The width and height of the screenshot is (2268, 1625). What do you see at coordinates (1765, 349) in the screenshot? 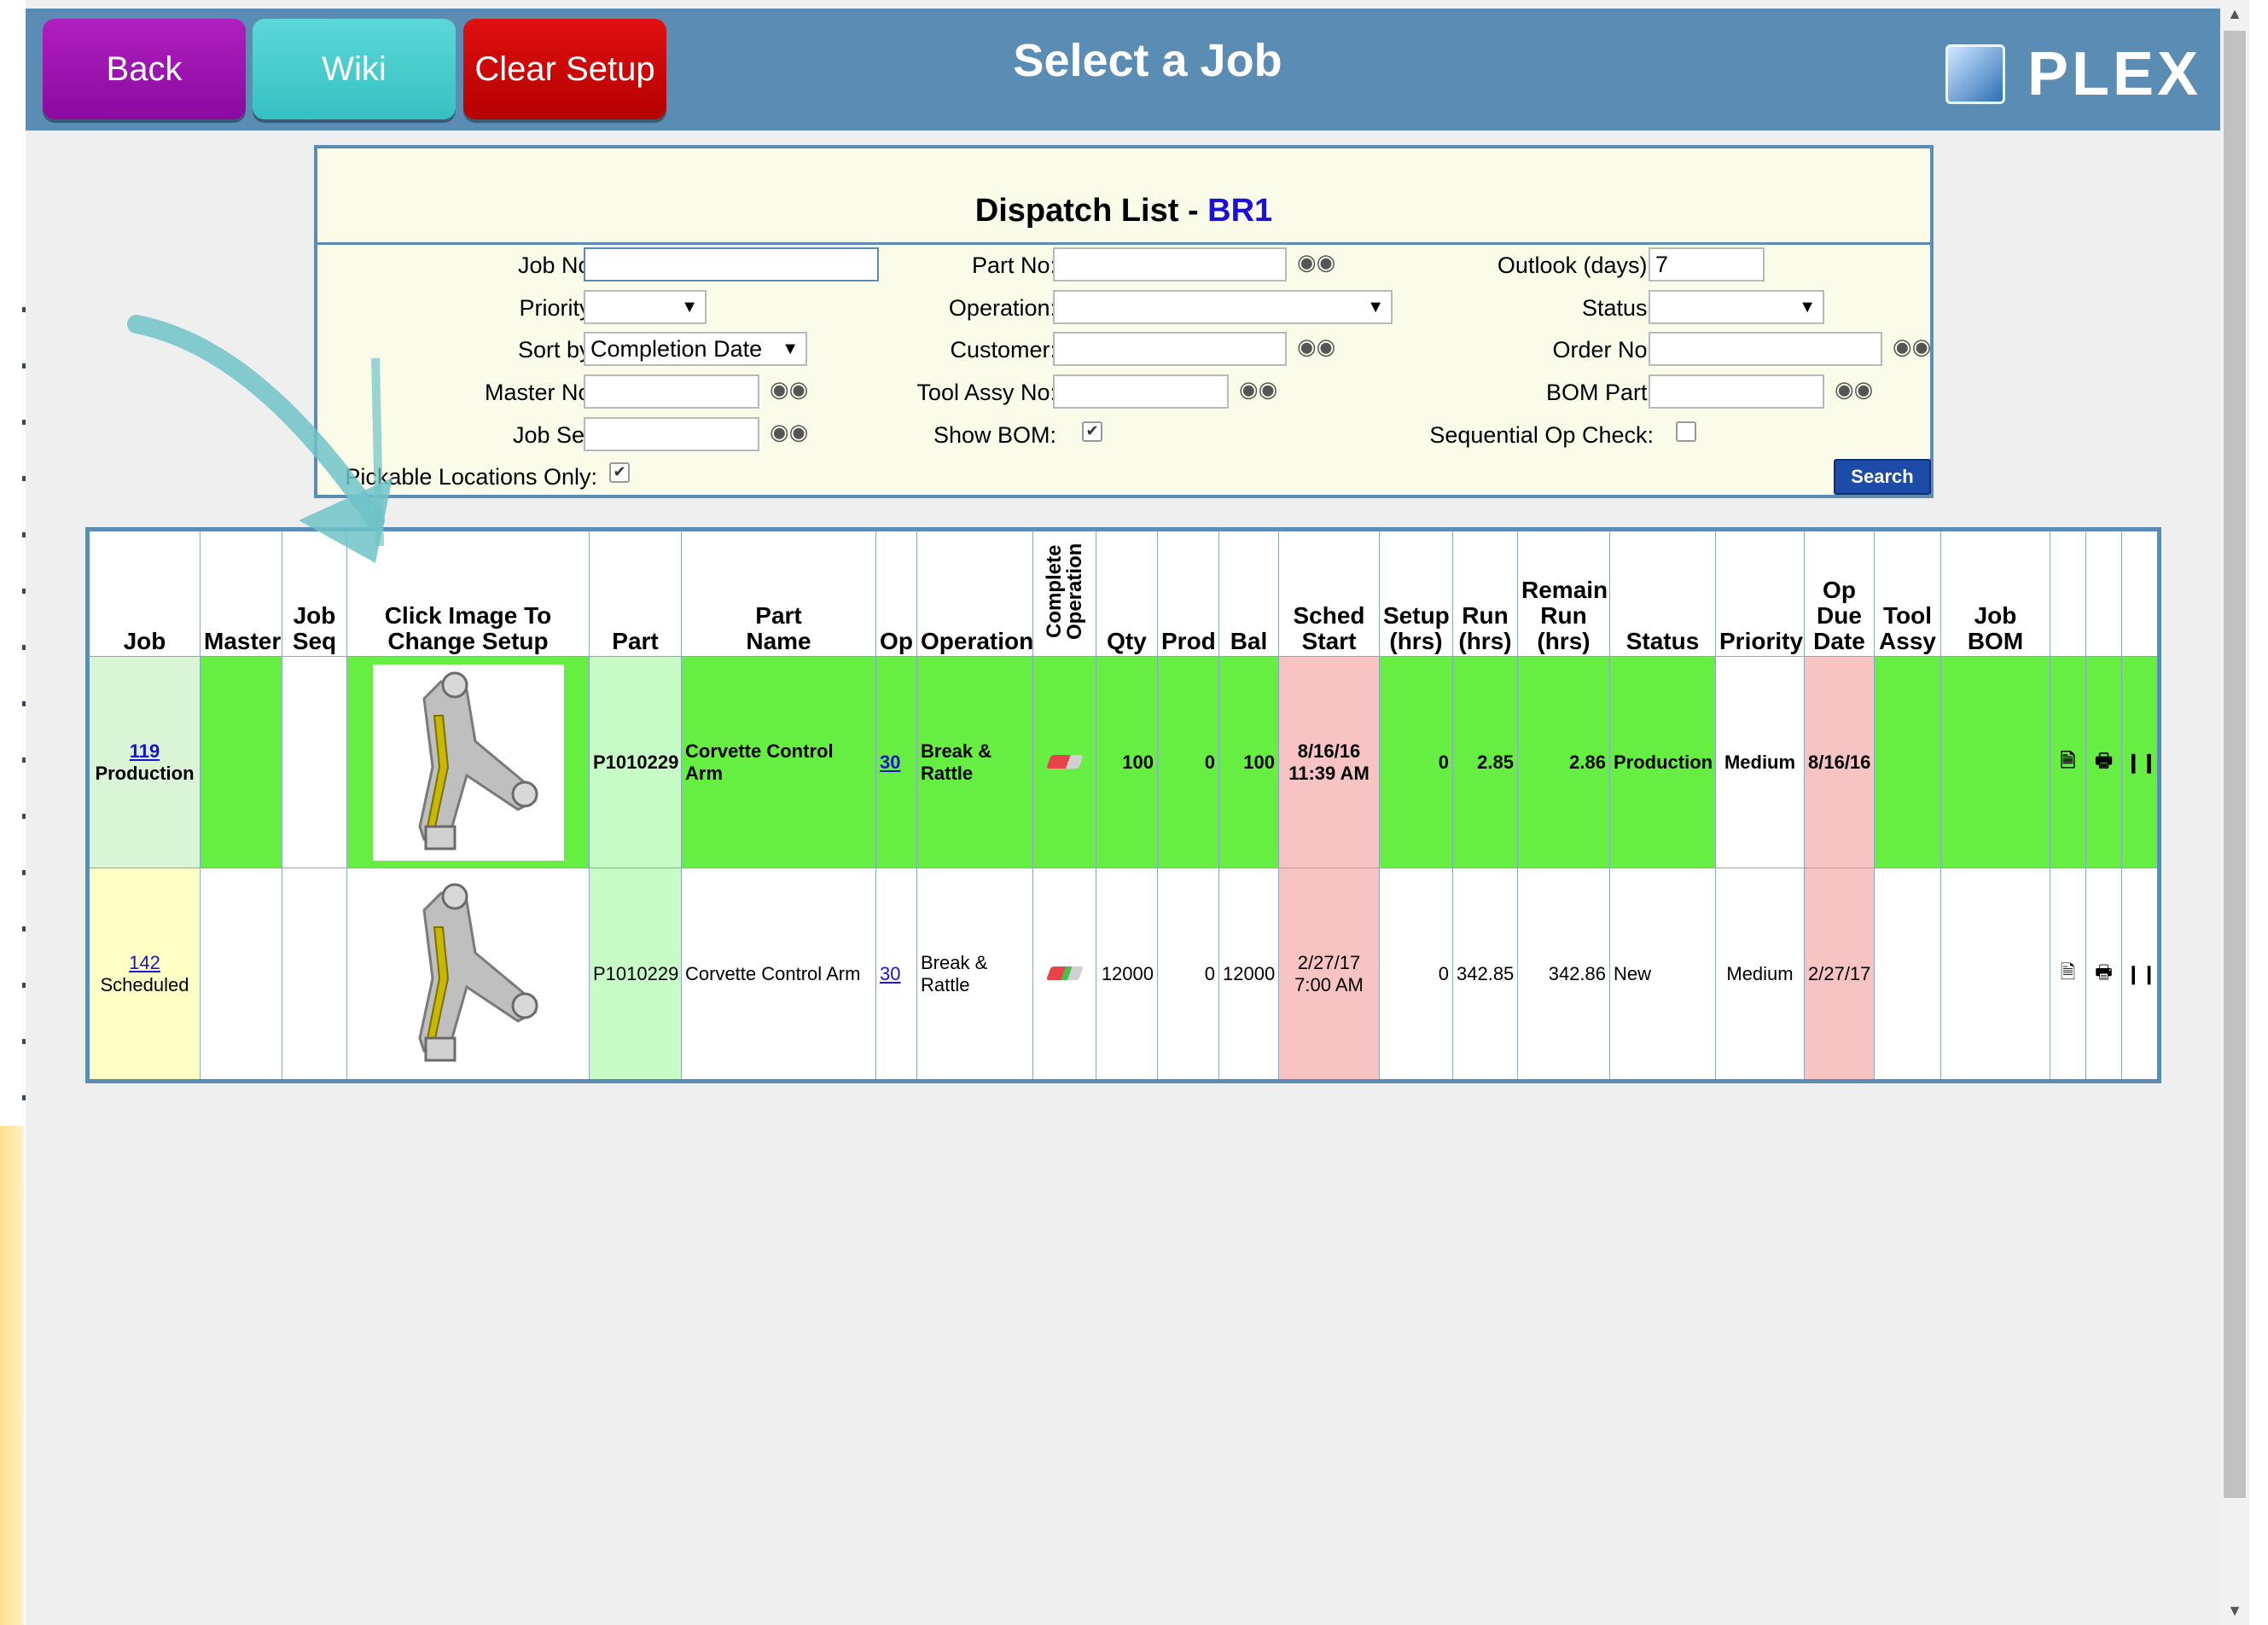
I see `order-no-input` at bounding box center [1765, 349].